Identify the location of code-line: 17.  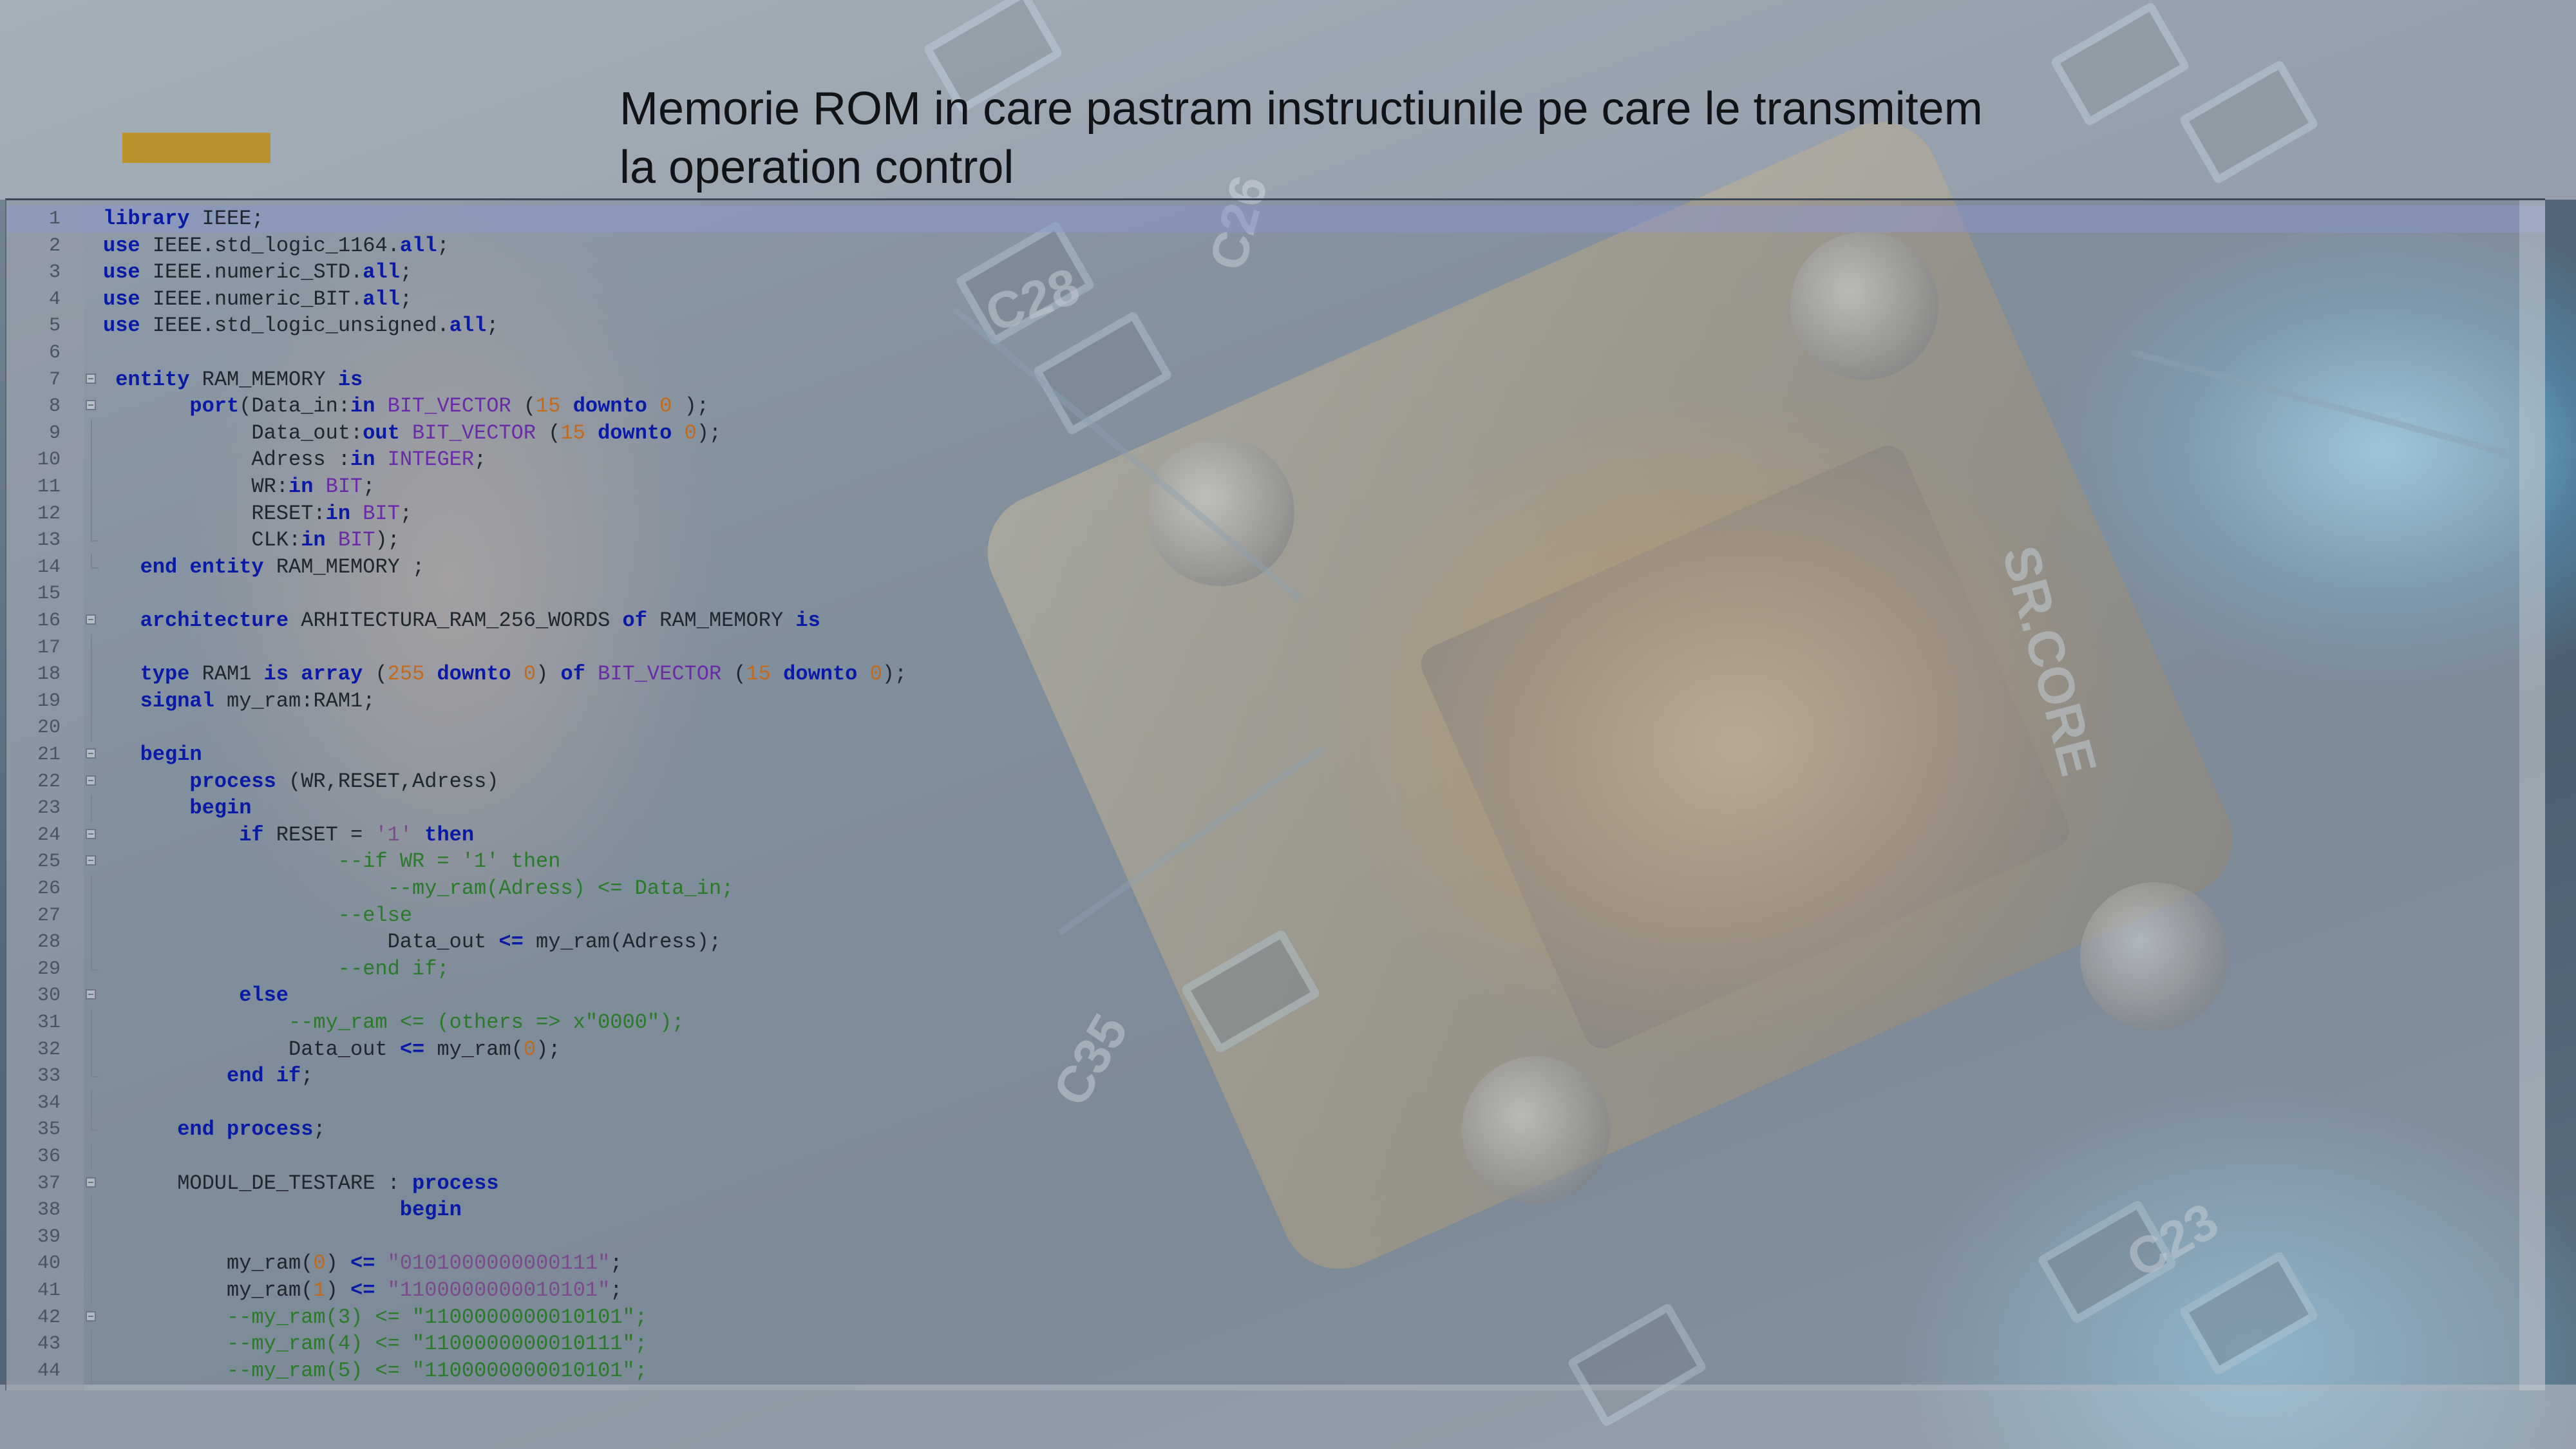
(1275, 647).